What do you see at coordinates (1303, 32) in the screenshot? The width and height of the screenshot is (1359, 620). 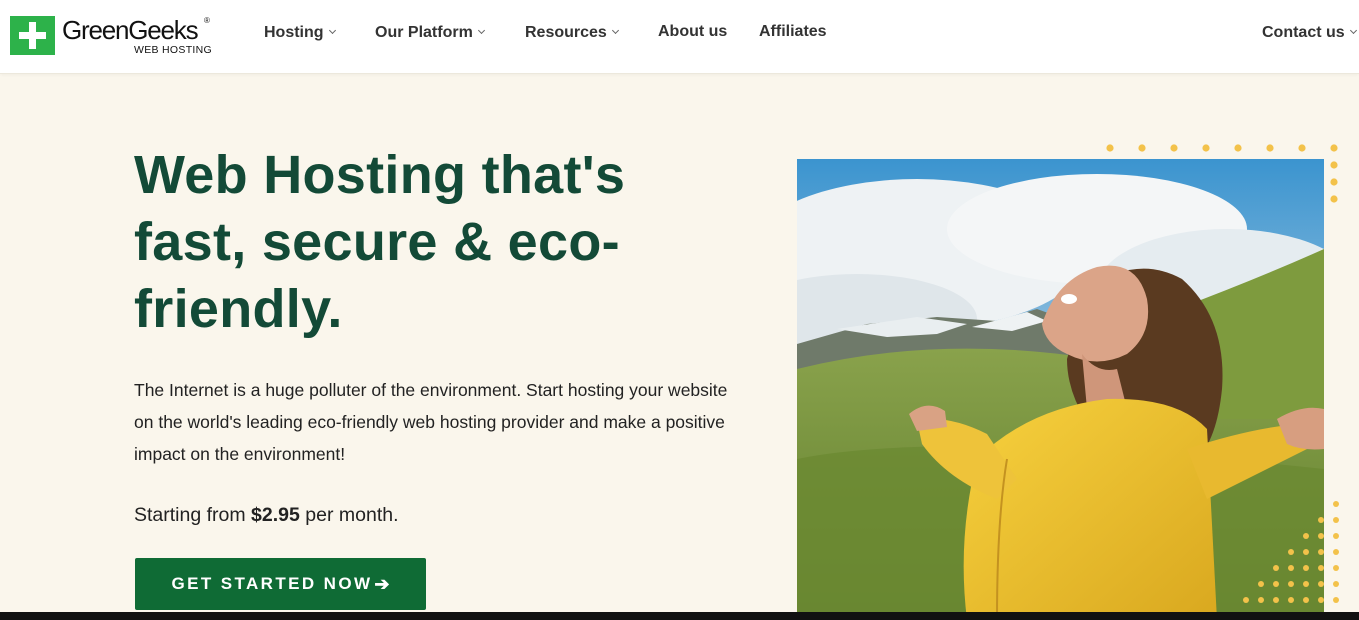 I see `nav-label: Contact us` at bounding box center [1303, 32].